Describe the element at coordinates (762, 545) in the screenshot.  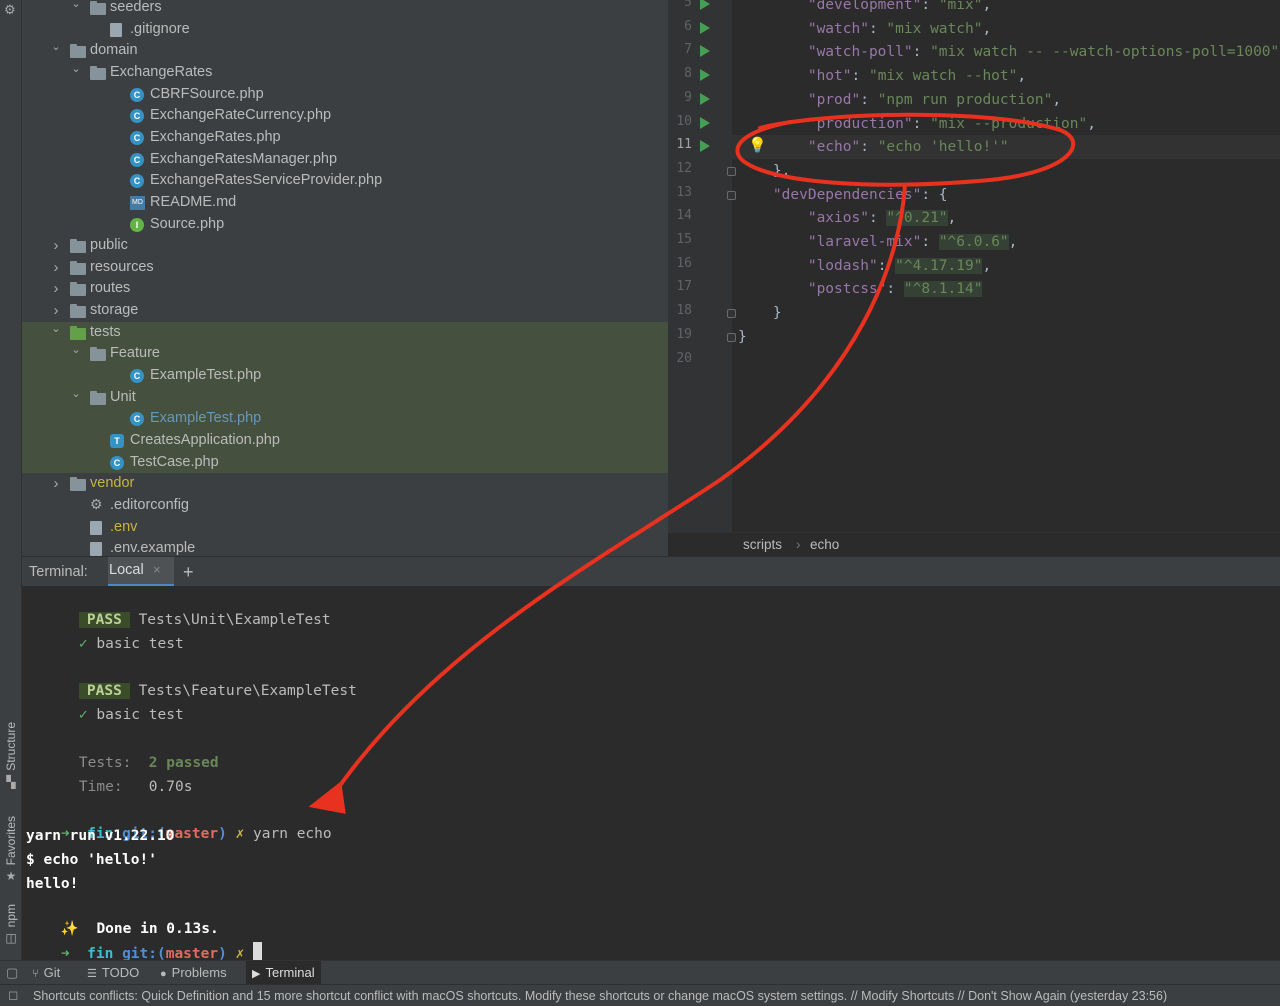
I see `breadcrumb-scripts: scripts` at that location.